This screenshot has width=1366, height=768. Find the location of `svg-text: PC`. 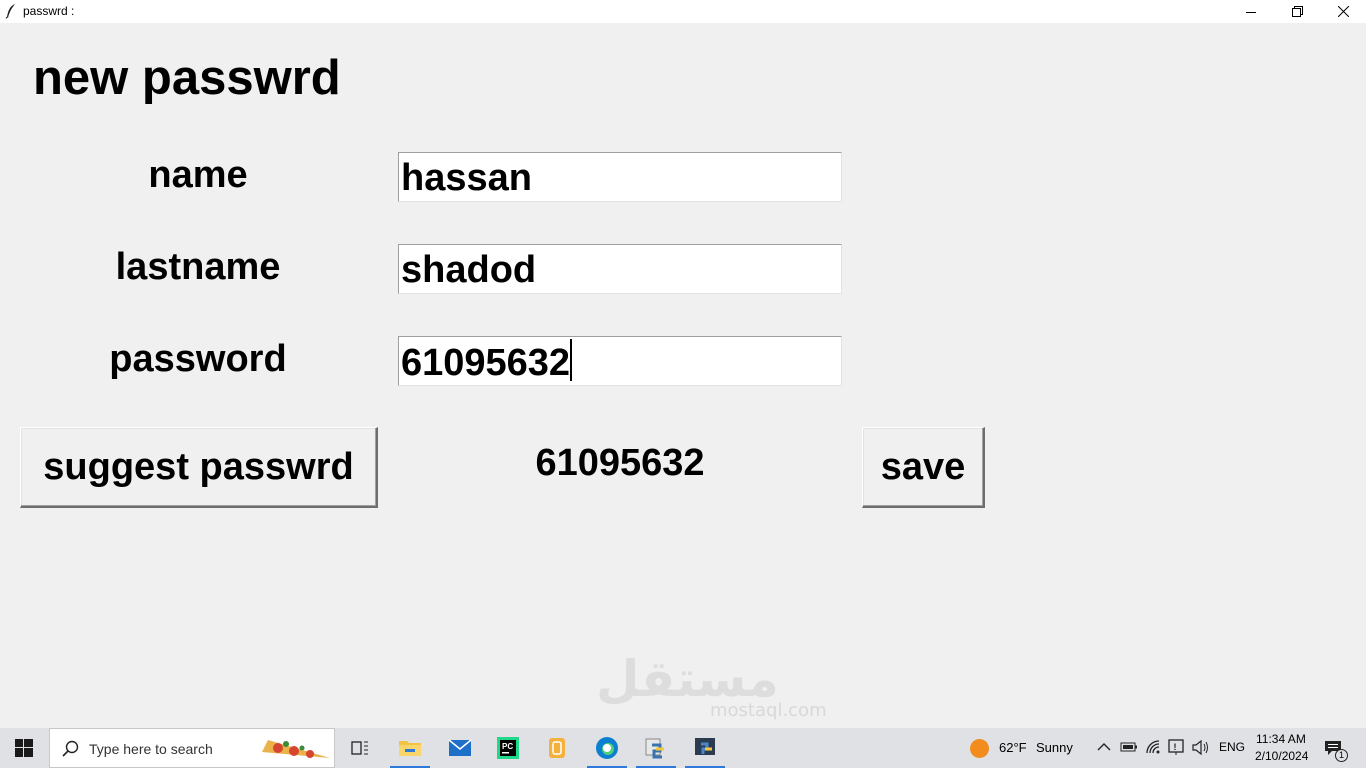

svg-text: PC is located at coordinates (507, 746).